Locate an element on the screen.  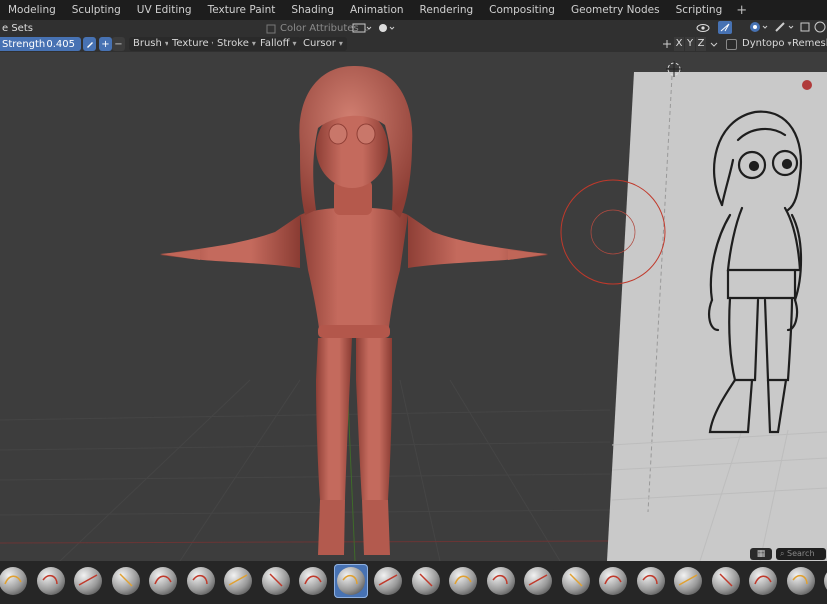
texture-menu: Texture▾ is located at coordinates (194, 44).